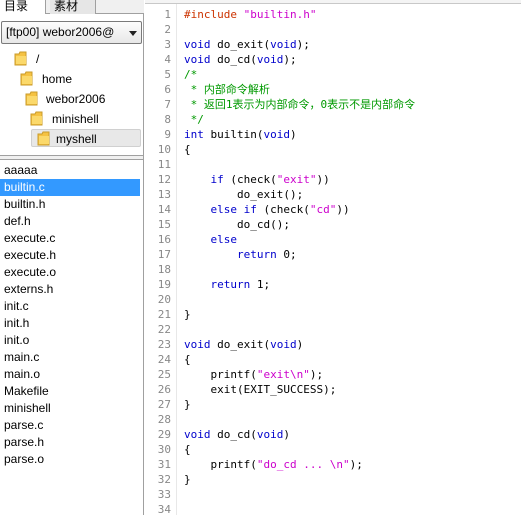  What do you see at coordinates (280, 14) in the screenshot?
I see `code-token: "builtin.h"` at bounding box center [280, 14].